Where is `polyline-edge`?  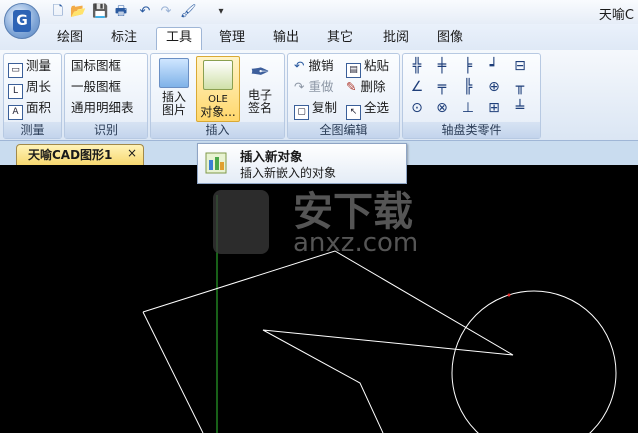
polyline-edge is located at coordinates (173, 372).